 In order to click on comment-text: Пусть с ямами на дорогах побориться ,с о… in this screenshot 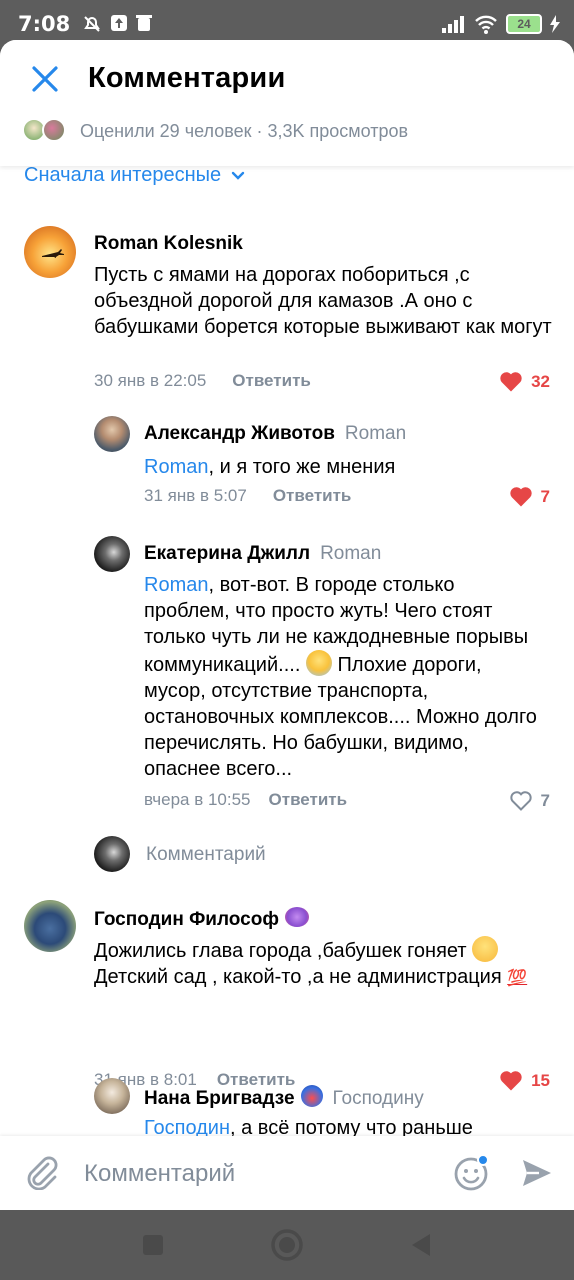, I will do `click(323, 301)`.